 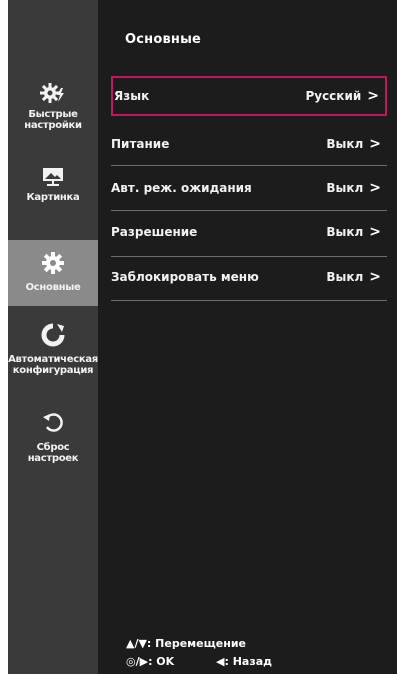 I want to click on row-label: Питание, so click(x=140, y=144).